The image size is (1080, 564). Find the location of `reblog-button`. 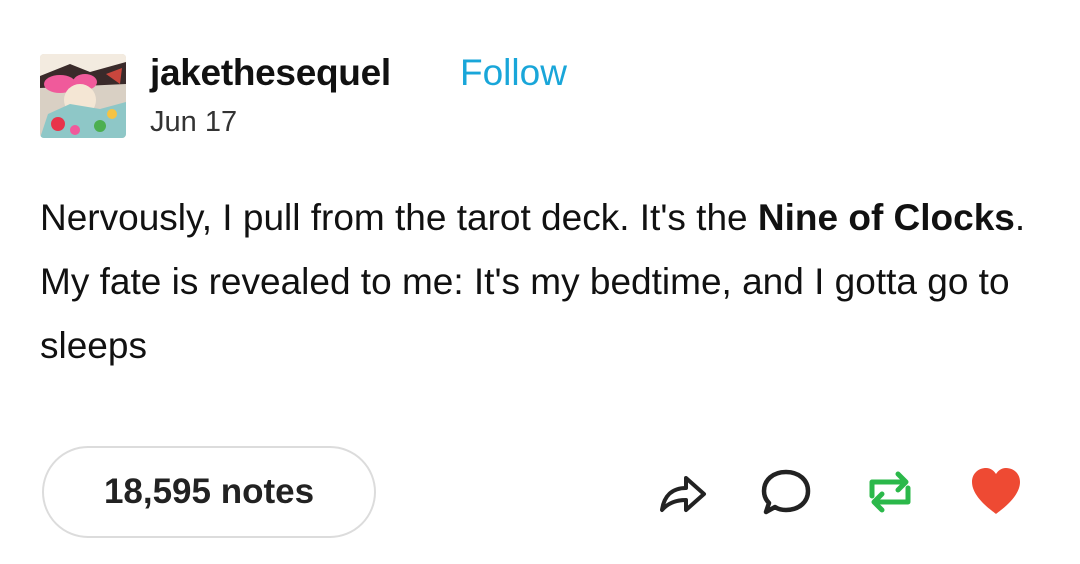

reblog-button is located at coordinates (890, 492).